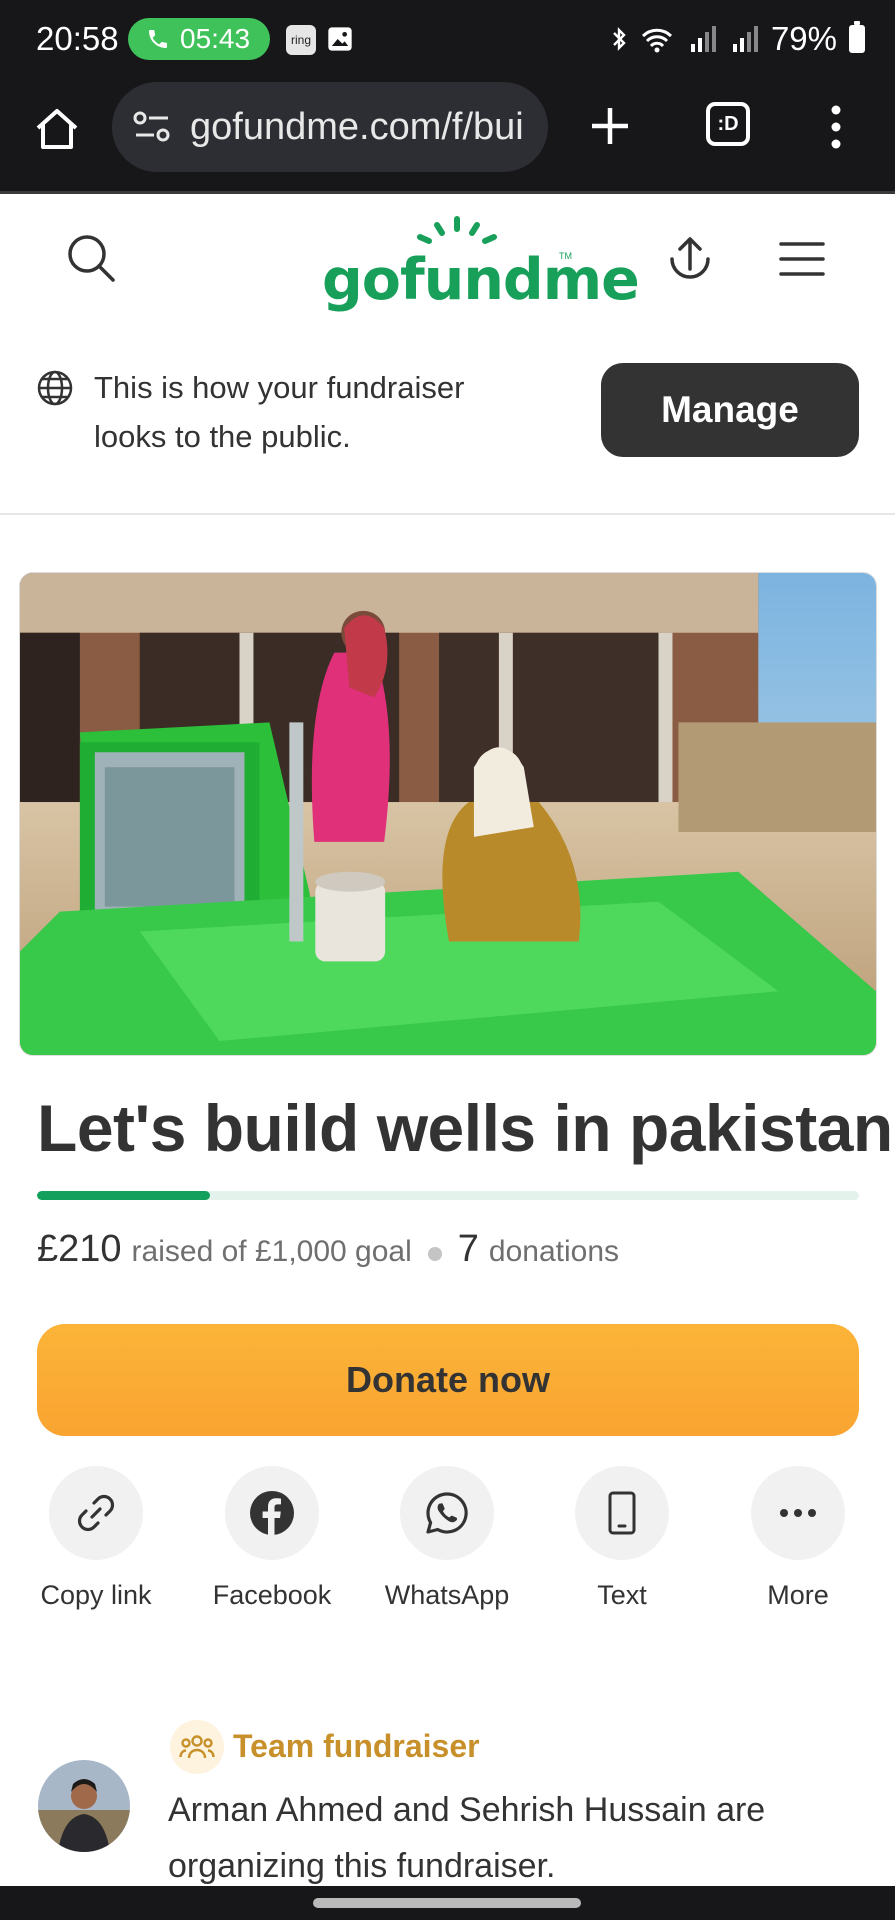 The width and height of the screenshot is (895, 1920). Describe the element at coordinates (215, 38) in the screenshot. I see `call-timer: 05:43` at that location.